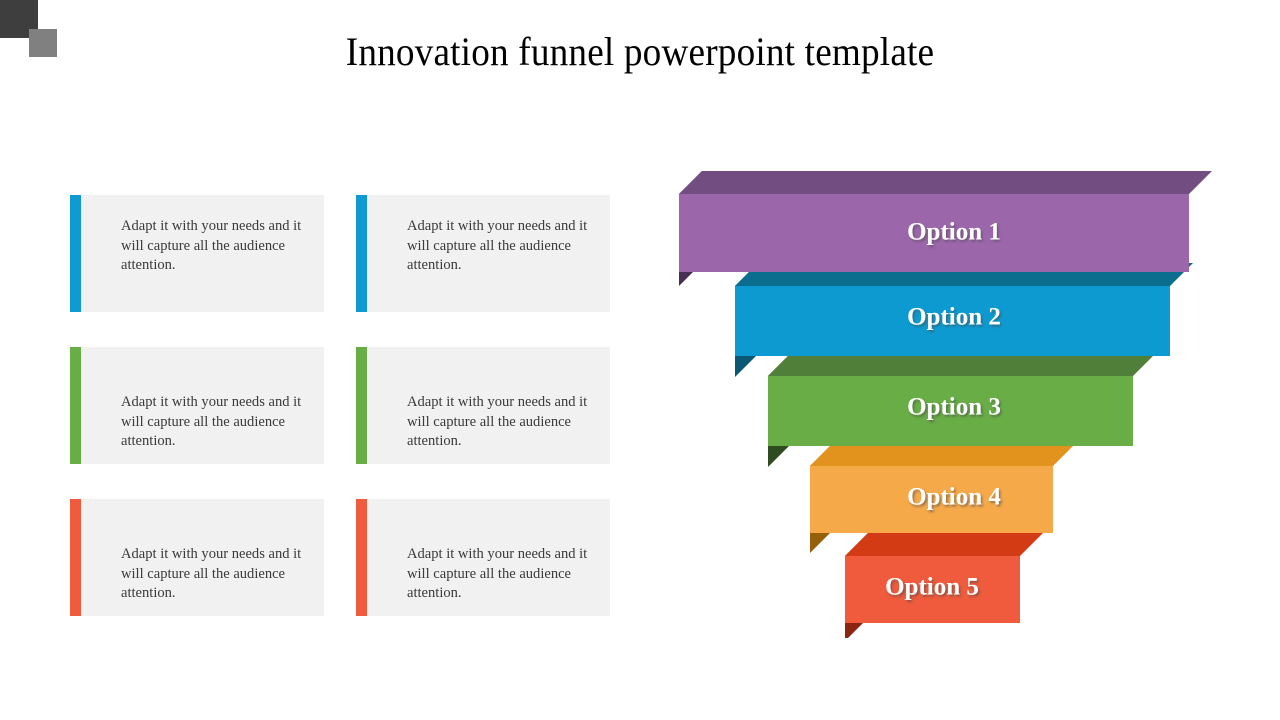 This screenshot has height=720, width=1280. What do you see at coordinates (932, 587) in the screenshot?
I see `funnel-level-5-label: Option 5` at bounding box center [932, 587].